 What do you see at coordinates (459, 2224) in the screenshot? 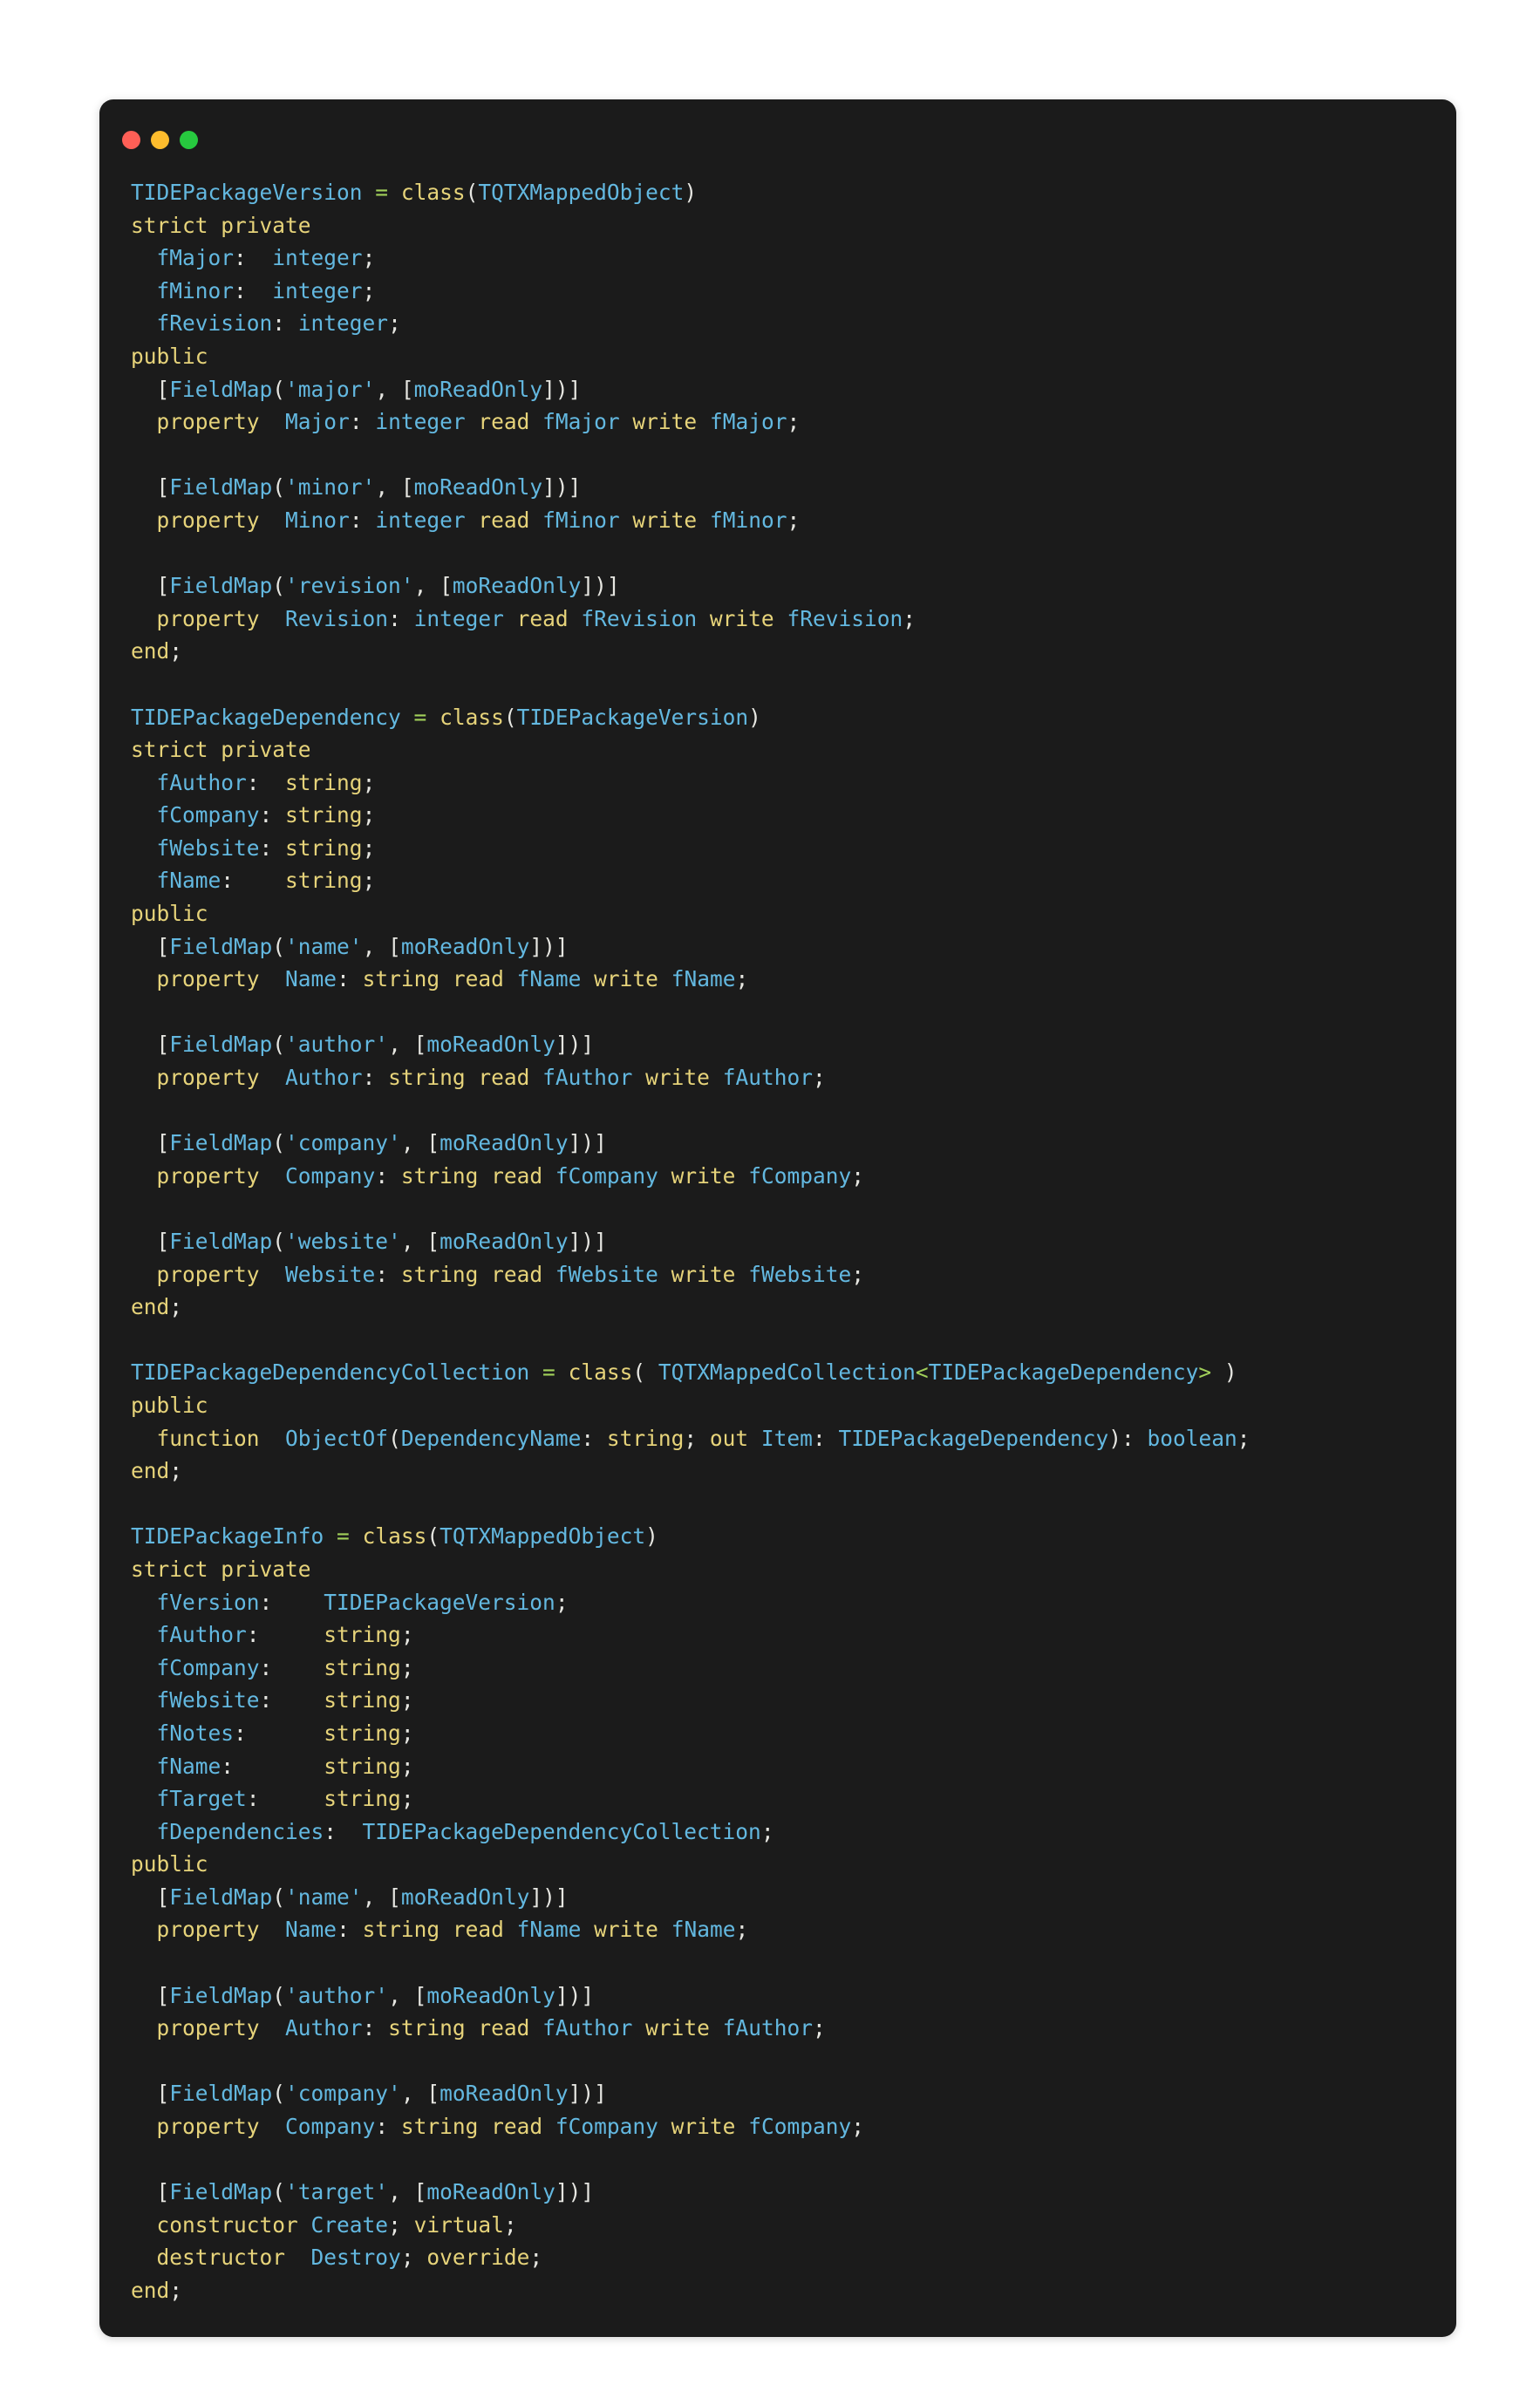
I see `code-token-kw: virtual` at bounding box center [459, 2224].